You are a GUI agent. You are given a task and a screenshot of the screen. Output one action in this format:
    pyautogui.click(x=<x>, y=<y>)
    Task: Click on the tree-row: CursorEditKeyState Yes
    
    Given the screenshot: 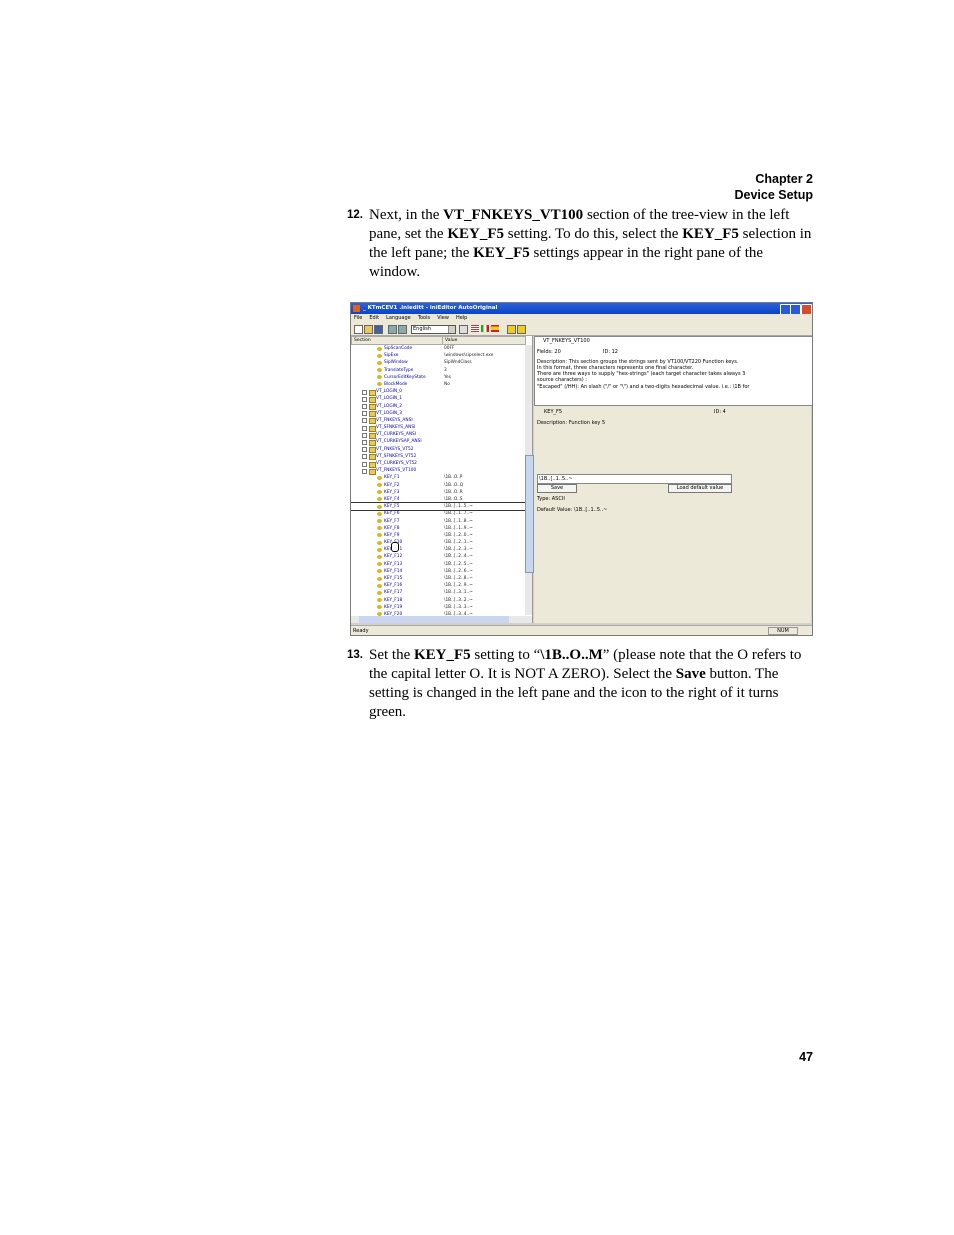 What is the action you would take?
    pyautogui.click(x=439, y=377)
    